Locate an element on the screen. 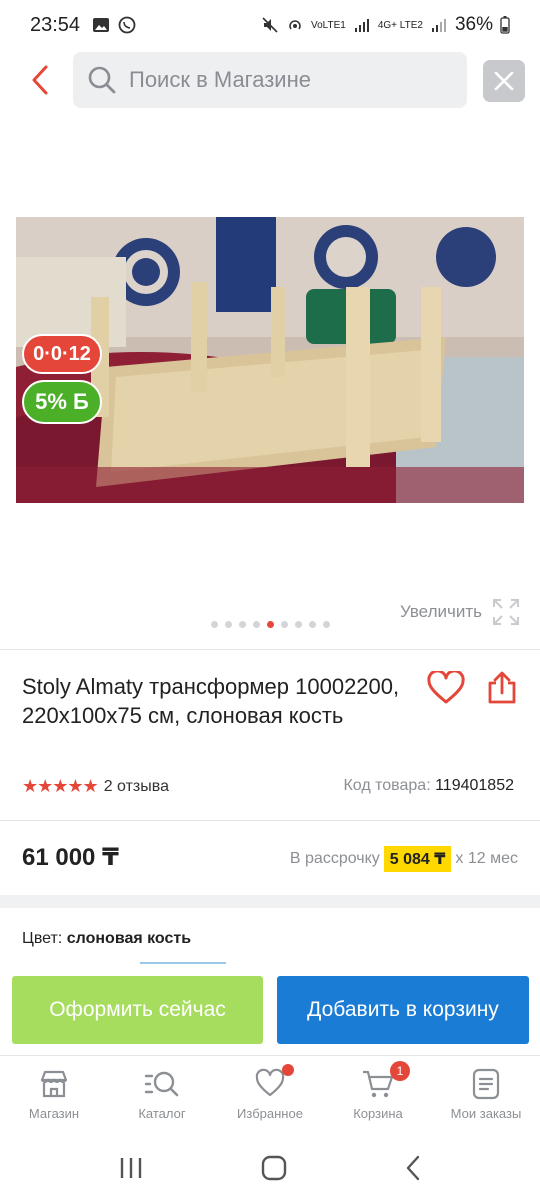  recent-apps-icon is located at coordinates (131, 1168).